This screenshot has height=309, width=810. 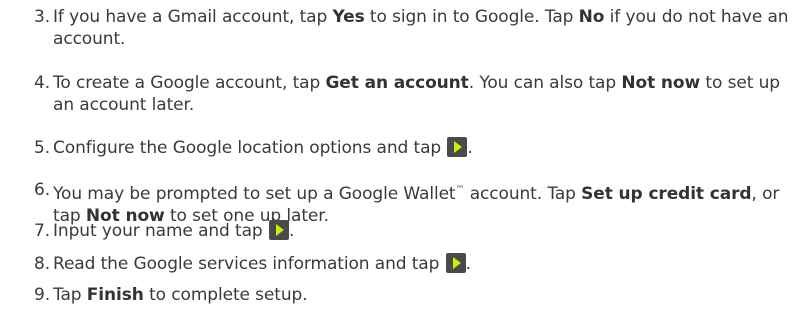 I want to click on text-segment: To create a Google account, tap, so click(x=189, y=83).